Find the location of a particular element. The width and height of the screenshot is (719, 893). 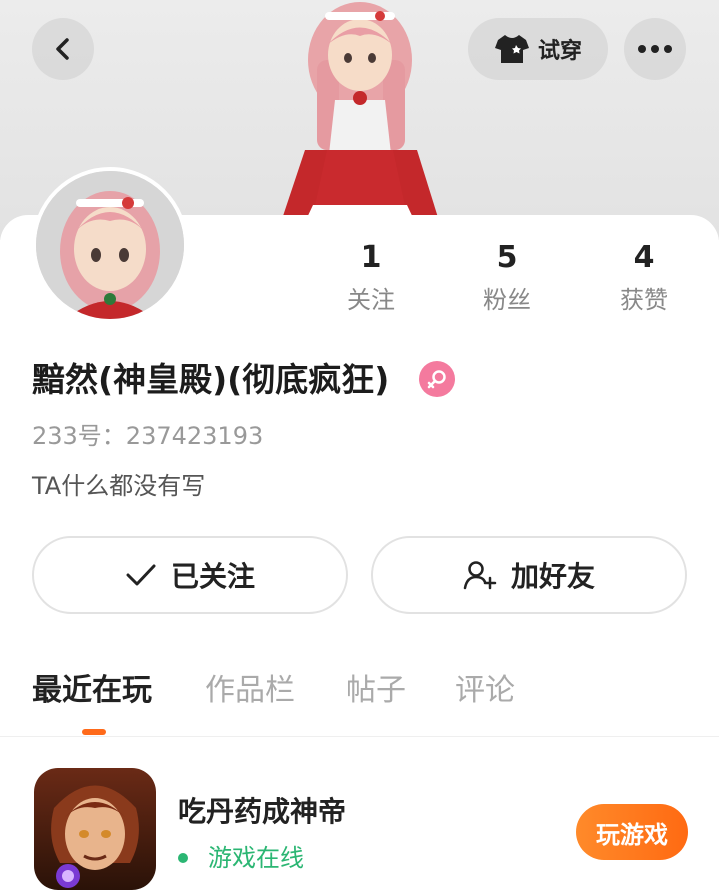

add-friend-label: 加好友 is located at coordinates (552, 576).